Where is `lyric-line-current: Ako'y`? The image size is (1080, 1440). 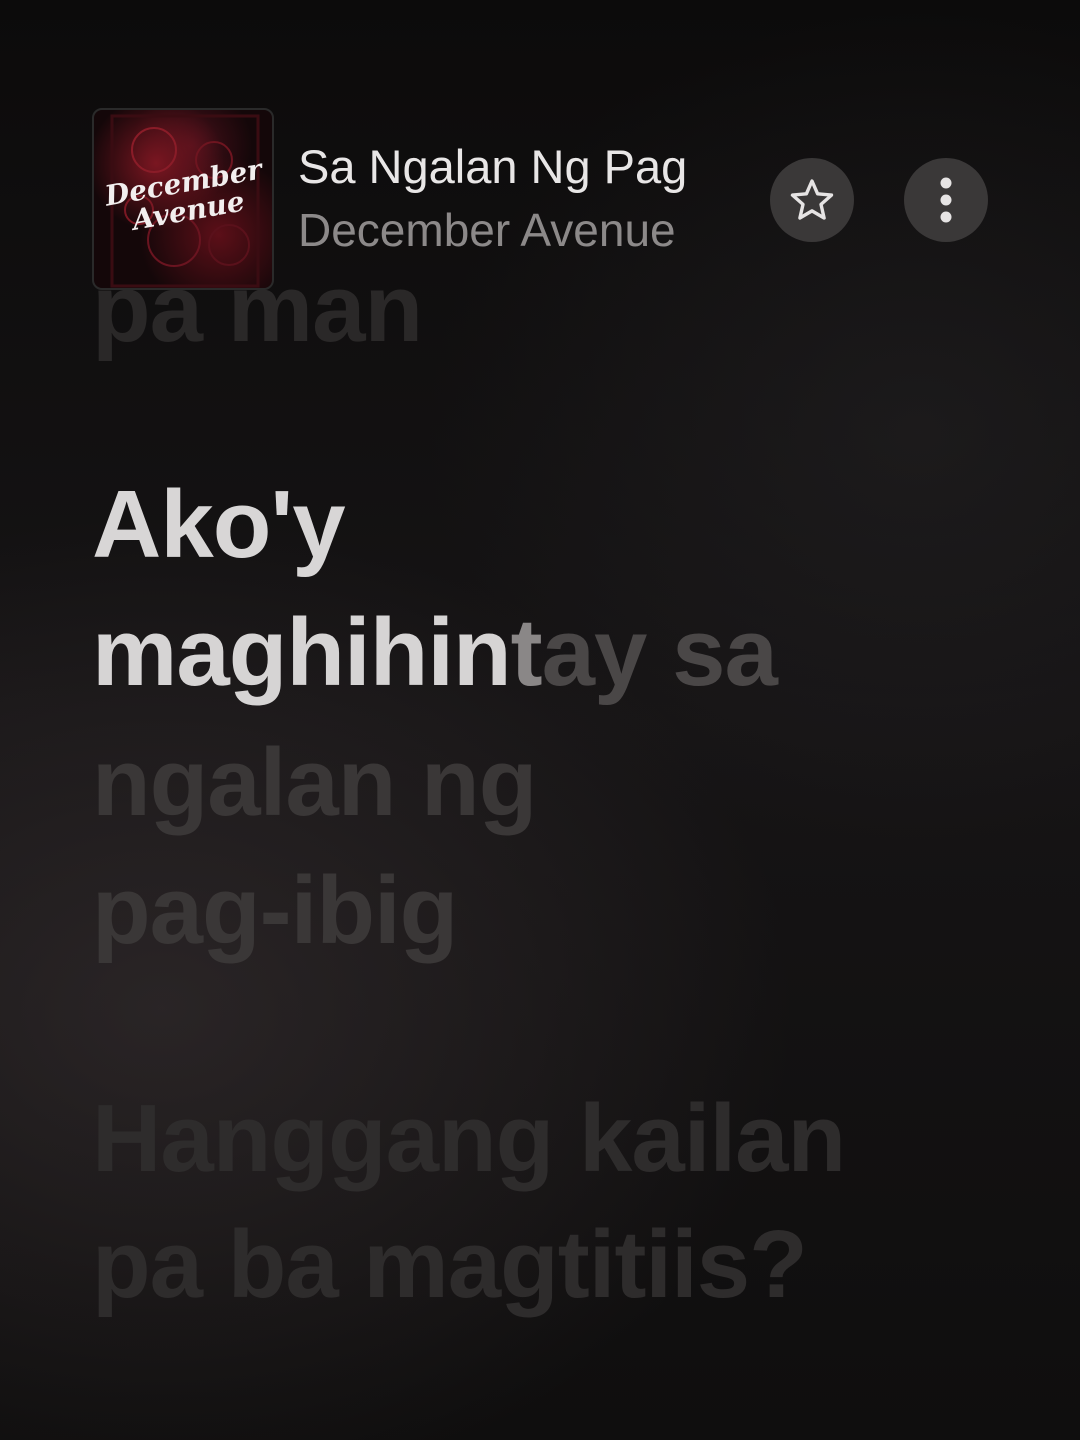 lyric-line-current: Ako'y is located at coordinates (219, 525).